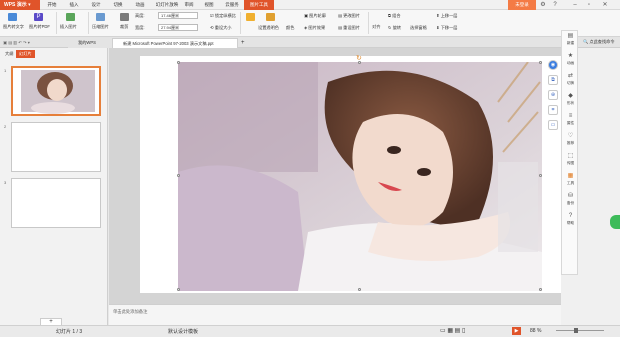  What do you see at coordinates (25, 54) in the screenshot?
I see `tab-slides: 幻灯片` at bounding box center [25, 54].